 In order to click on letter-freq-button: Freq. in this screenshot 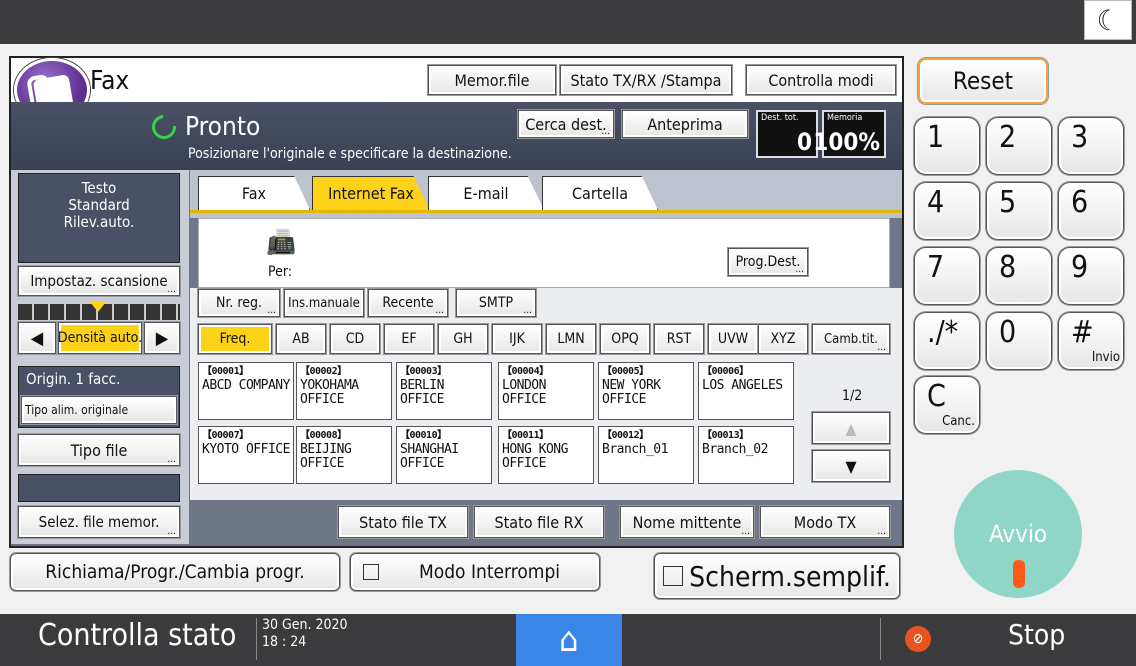, I will do `click(235, 339)`.